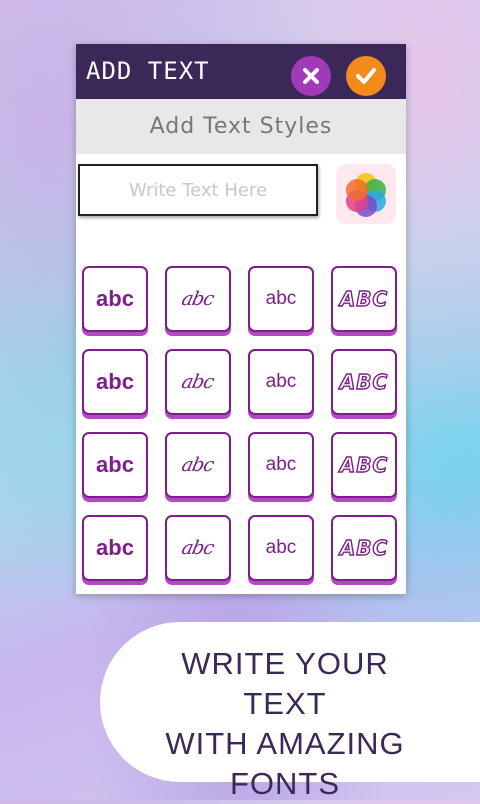 This screenshot has width=480, height=804. Describe the element at coordinates (285, 783) in the screenshot. I see `promo-line: FONTS` at that location.